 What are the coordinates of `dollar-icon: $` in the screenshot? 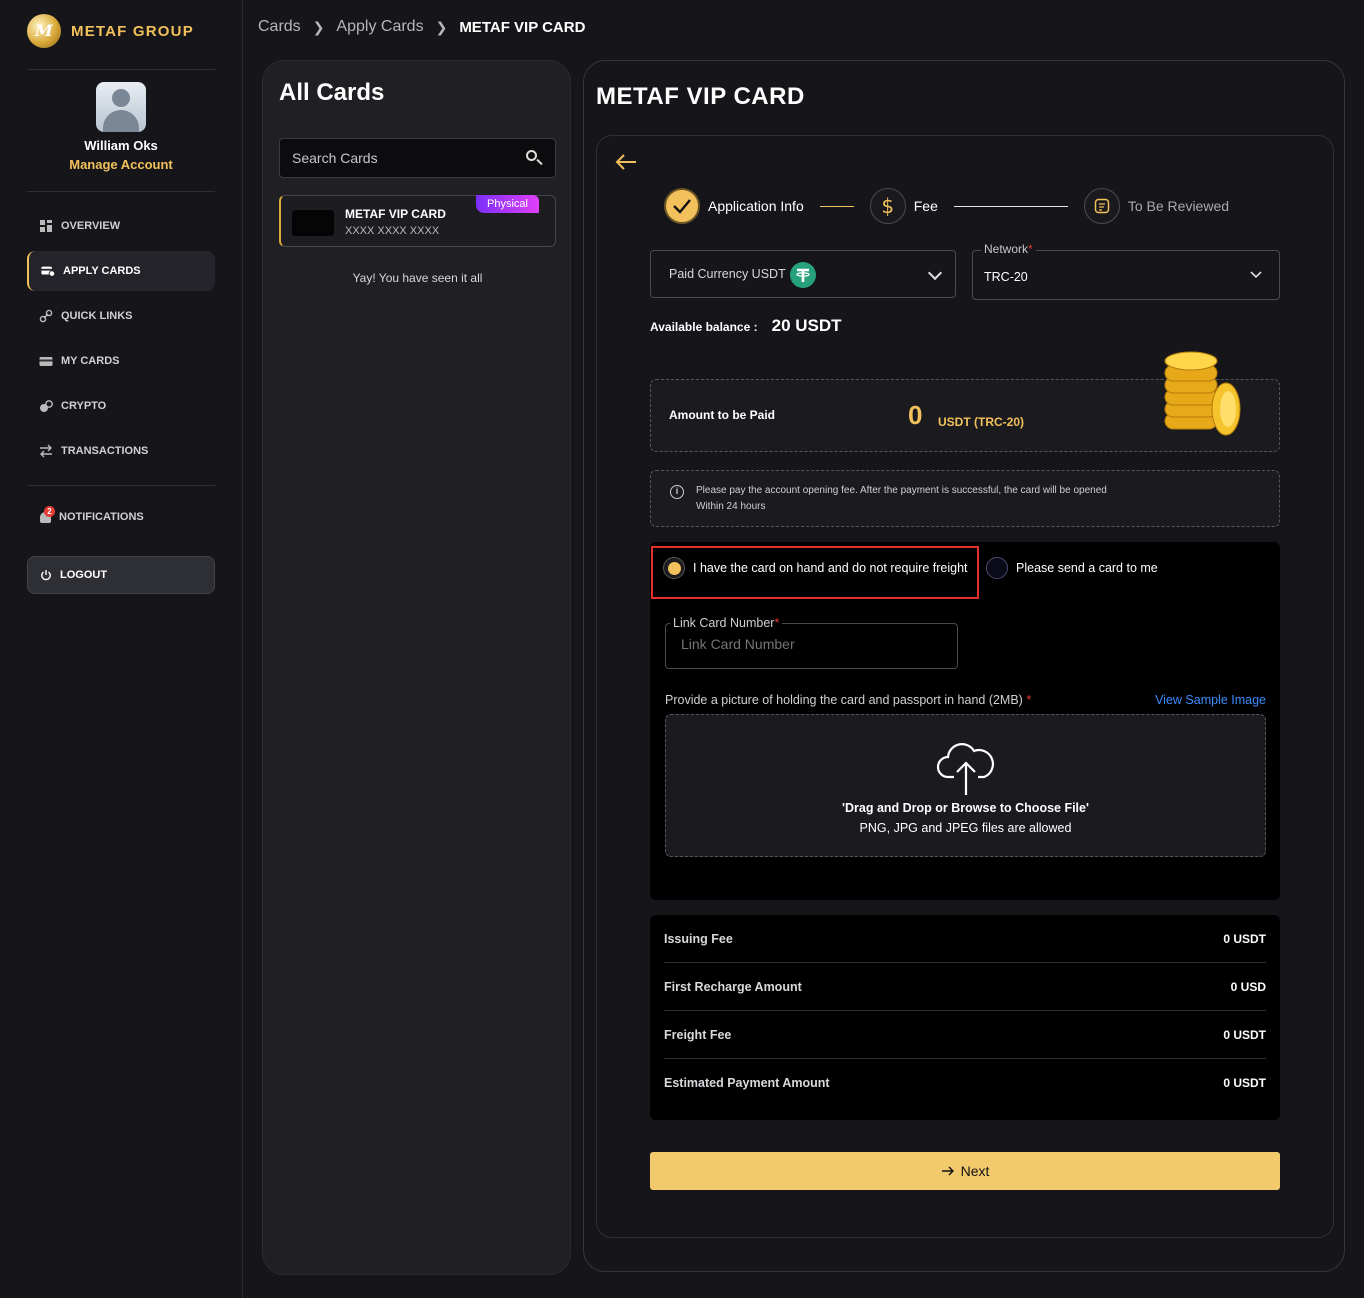 It's located at (887, 206).